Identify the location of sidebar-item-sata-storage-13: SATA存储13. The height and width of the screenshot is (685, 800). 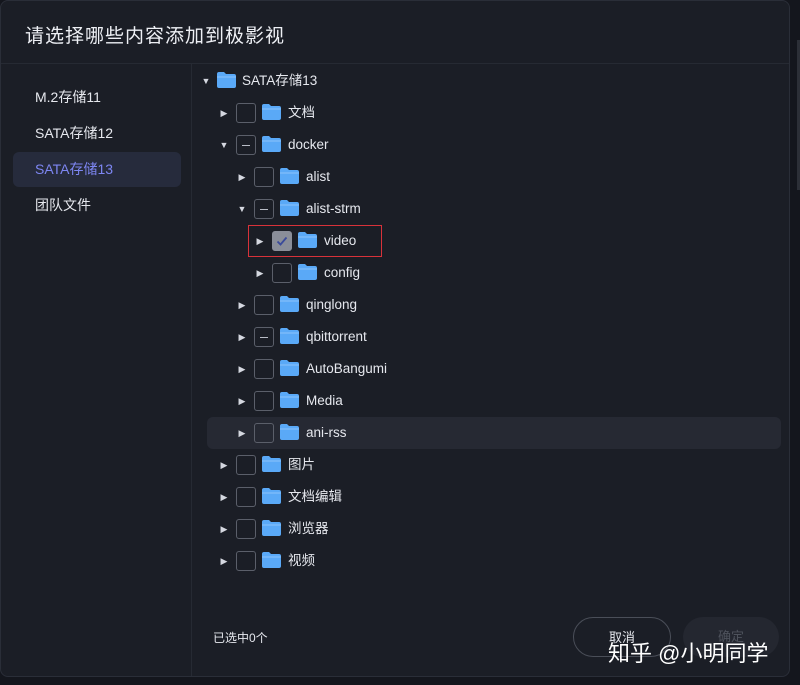
(97, 169).